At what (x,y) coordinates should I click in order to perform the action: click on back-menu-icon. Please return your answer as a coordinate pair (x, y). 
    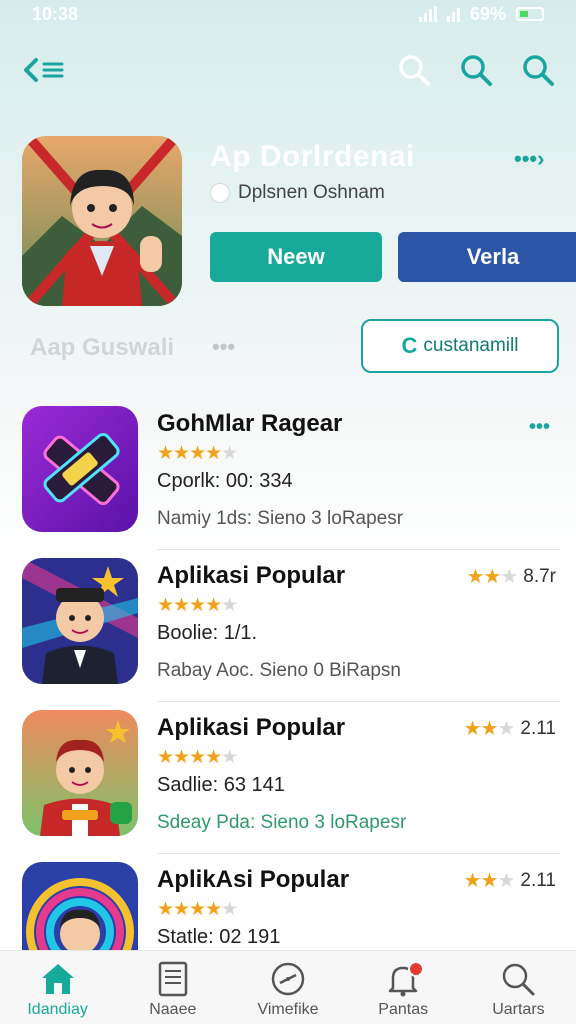
    Looking at the image, I should click on (44, 70).